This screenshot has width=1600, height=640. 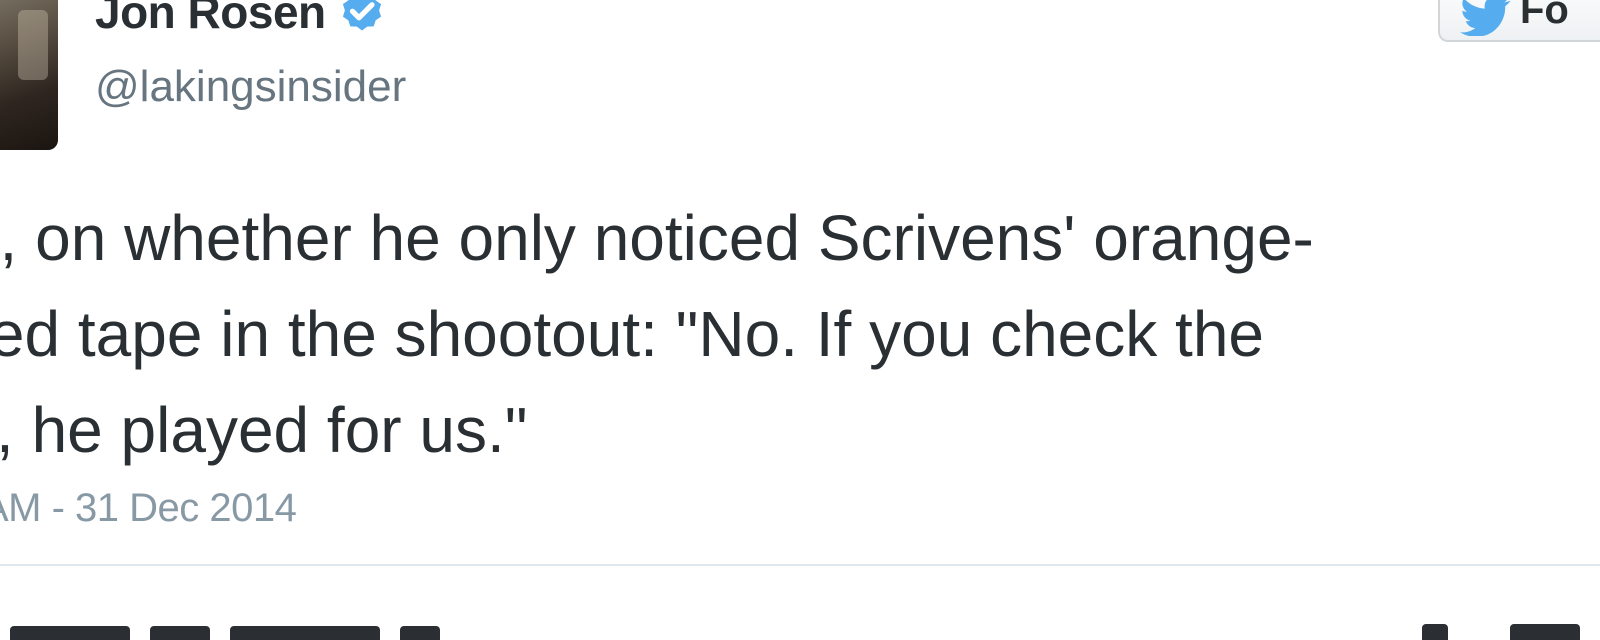 I want to click on twitter-bird-icon, so click(x=1485, y=18).